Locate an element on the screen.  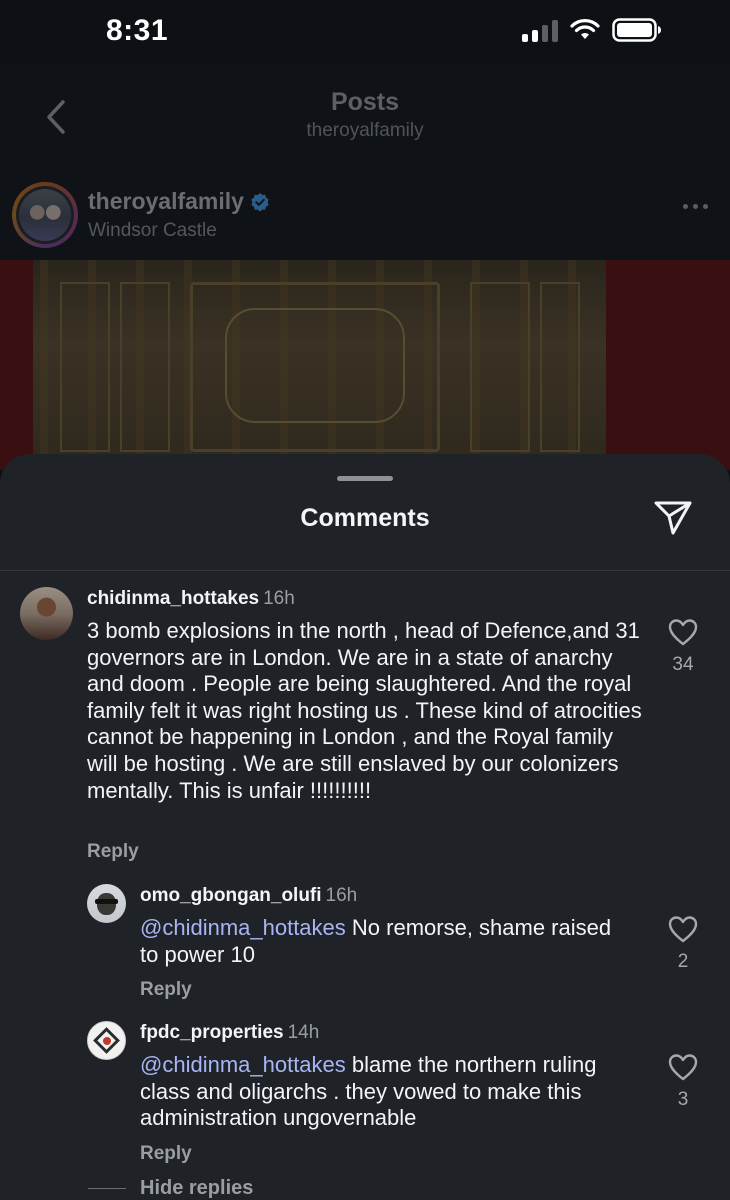
status-icons is located at coordinates (592, 30).